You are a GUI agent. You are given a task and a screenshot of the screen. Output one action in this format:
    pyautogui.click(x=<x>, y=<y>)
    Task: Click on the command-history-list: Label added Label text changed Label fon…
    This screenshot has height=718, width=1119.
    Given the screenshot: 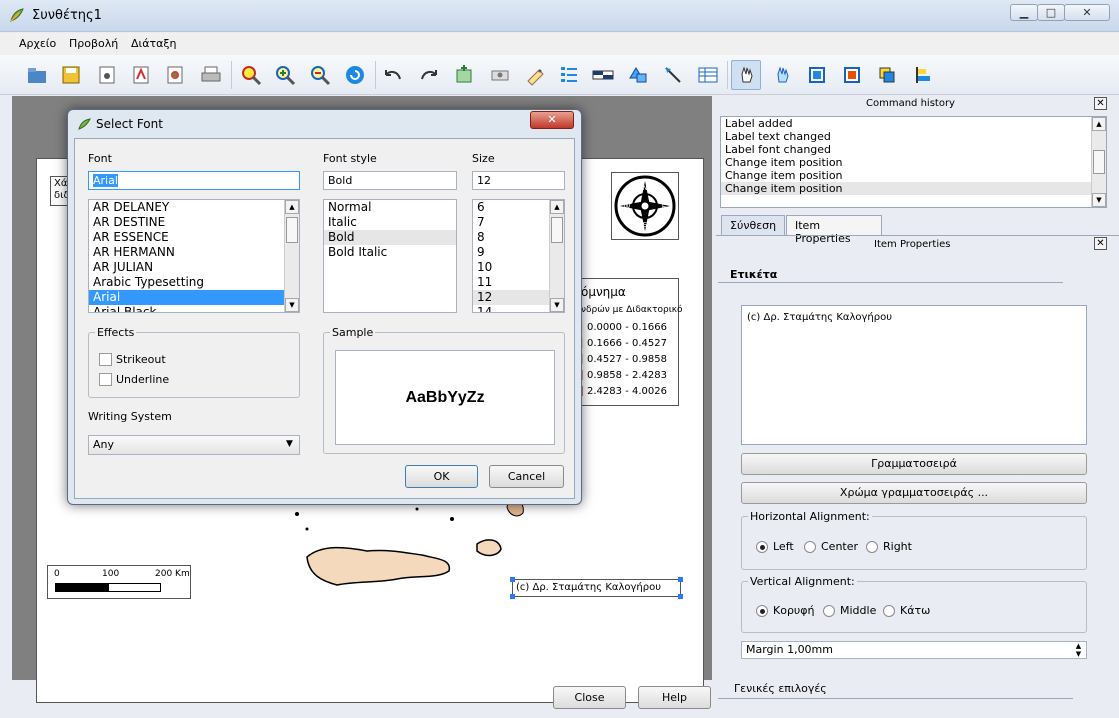 What is the action you would take?
    pyautogui.click(x=913, y=162)
    